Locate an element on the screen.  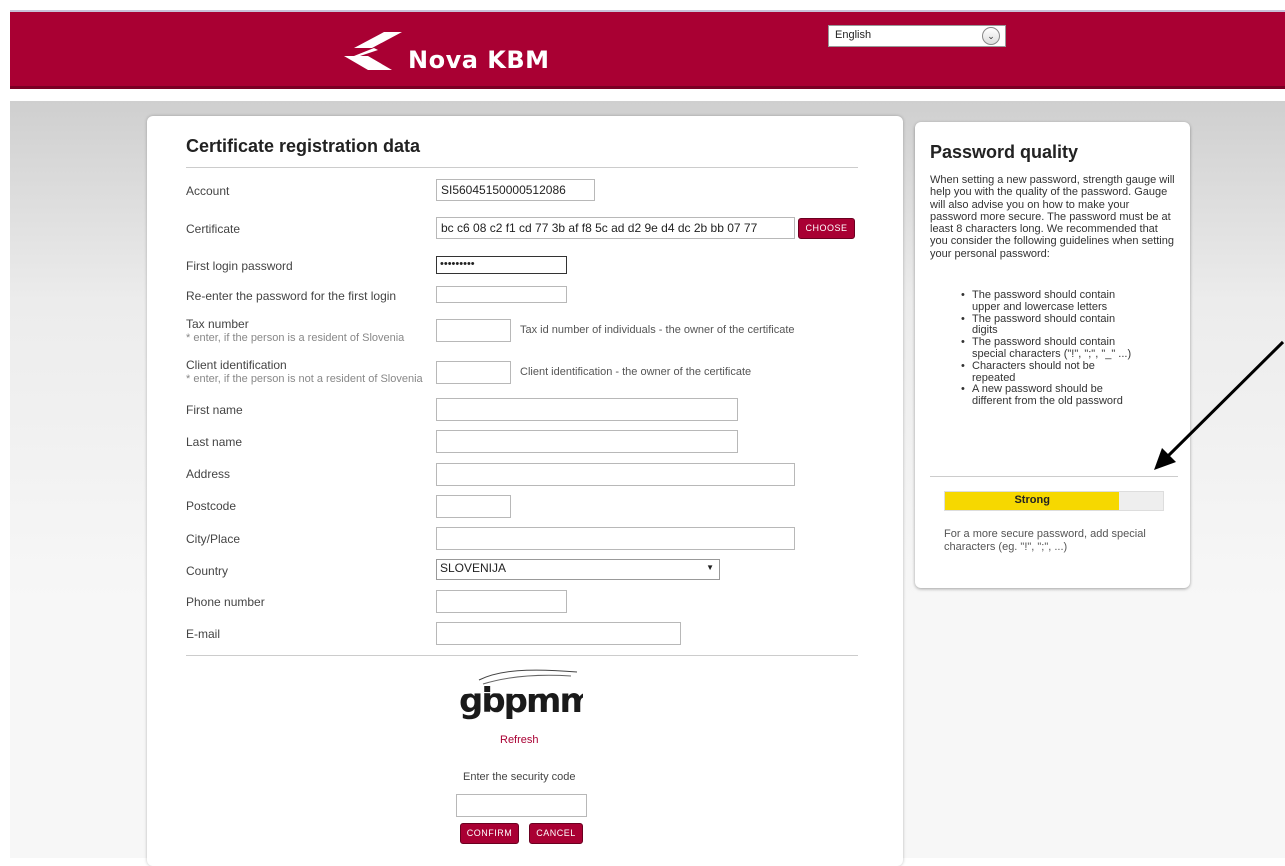
captcha-image: gbpmm is located at coordinates (521, 695).